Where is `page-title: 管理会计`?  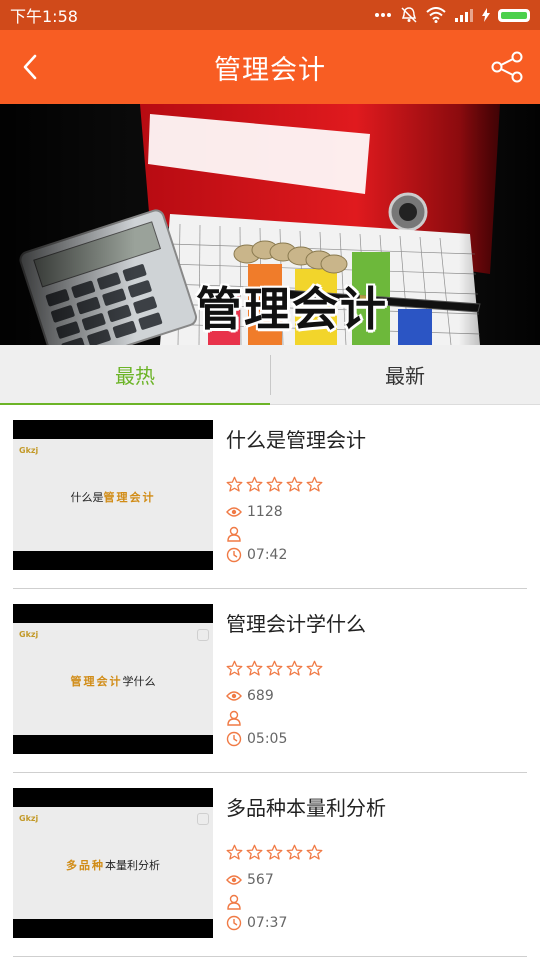
page-title: 管理会计 is located at coordinates (270, 70).